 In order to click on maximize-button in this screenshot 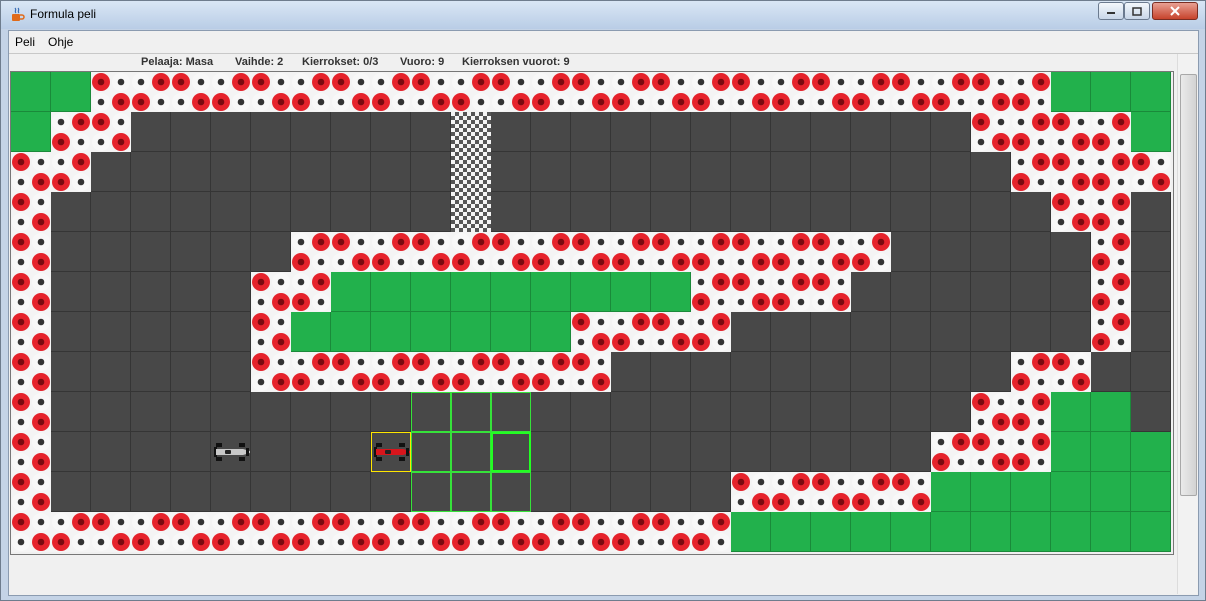, I will do `click(1137, 11)`.